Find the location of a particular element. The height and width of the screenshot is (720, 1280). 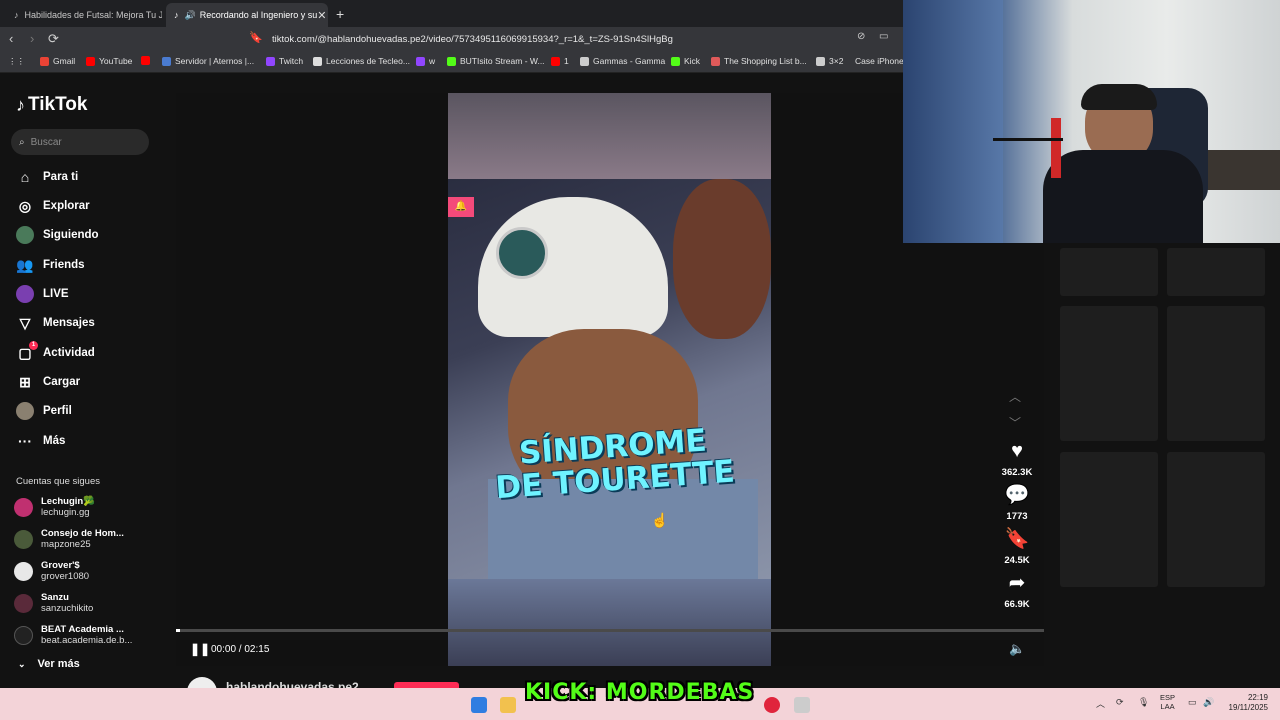

share-button: ➦ 66.9K is located at coordinates (1017, 591).